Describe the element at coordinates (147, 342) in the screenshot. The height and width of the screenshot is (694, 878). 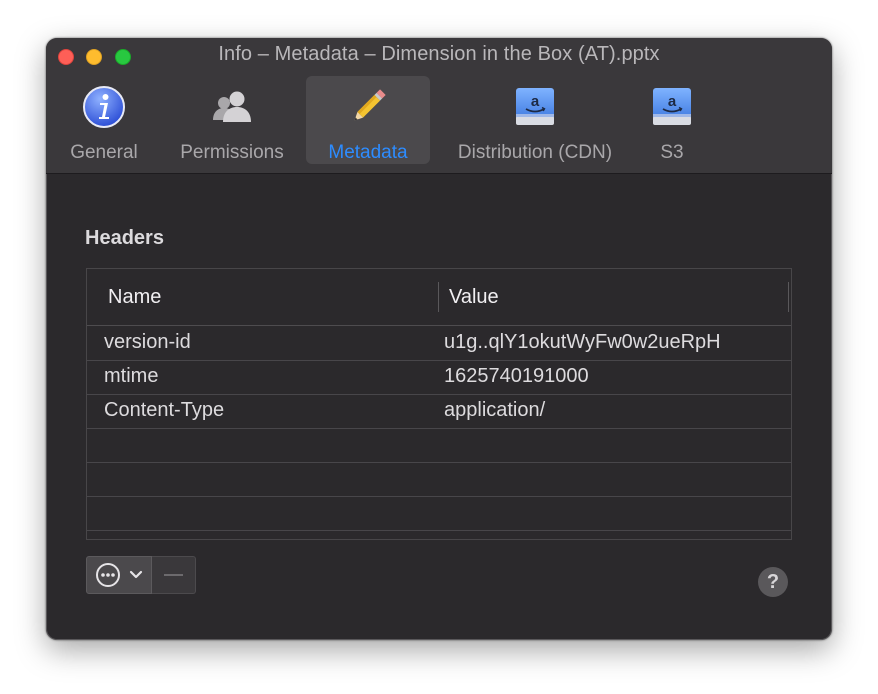
I see `header-name-cell: version-id` at that location.